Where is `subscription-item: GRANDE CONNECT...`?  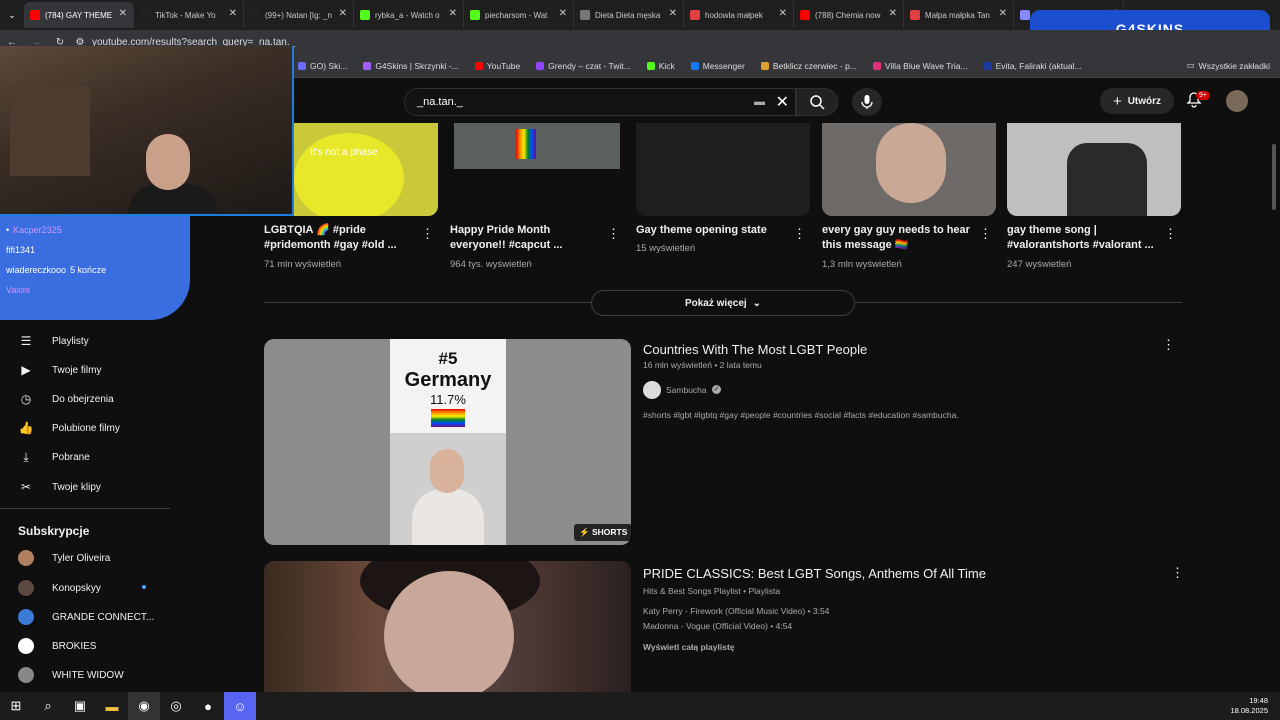
subscription-item: GRANDE CONNECT... is located at coordinates (86, 617).